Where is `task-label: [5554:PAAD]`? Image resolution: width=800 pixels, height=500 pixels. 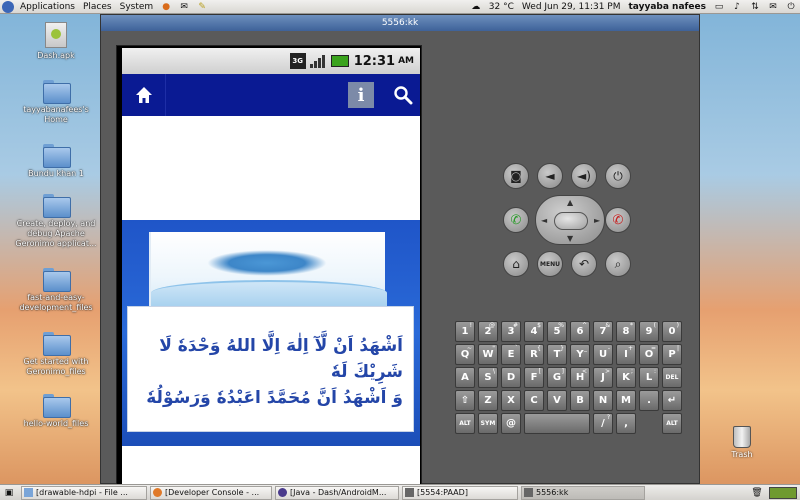 task-label: [5554:PAAD] is located at coordinates (442, 492).